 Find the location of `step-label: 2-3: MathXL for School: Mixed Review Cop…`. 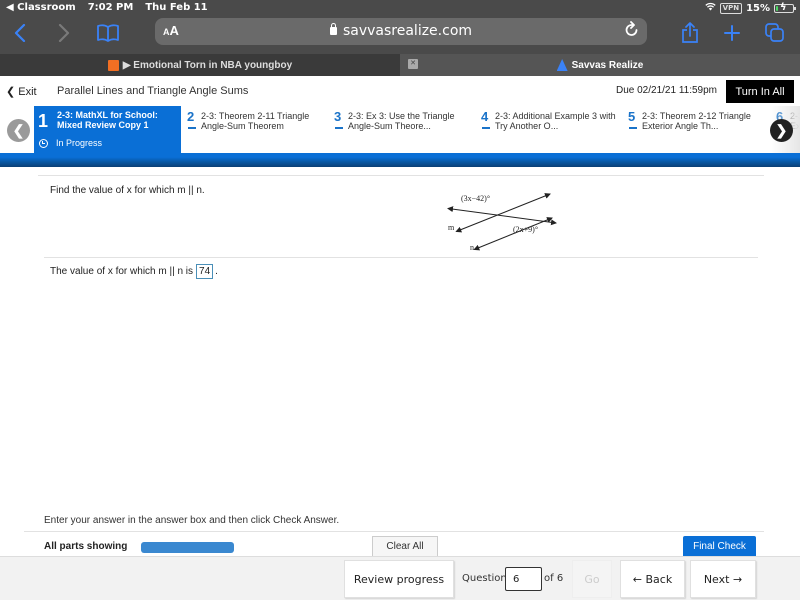

step-label: 2-3: MathXL for School: Mixed Review Cop… is located at coordinates (107, 120).